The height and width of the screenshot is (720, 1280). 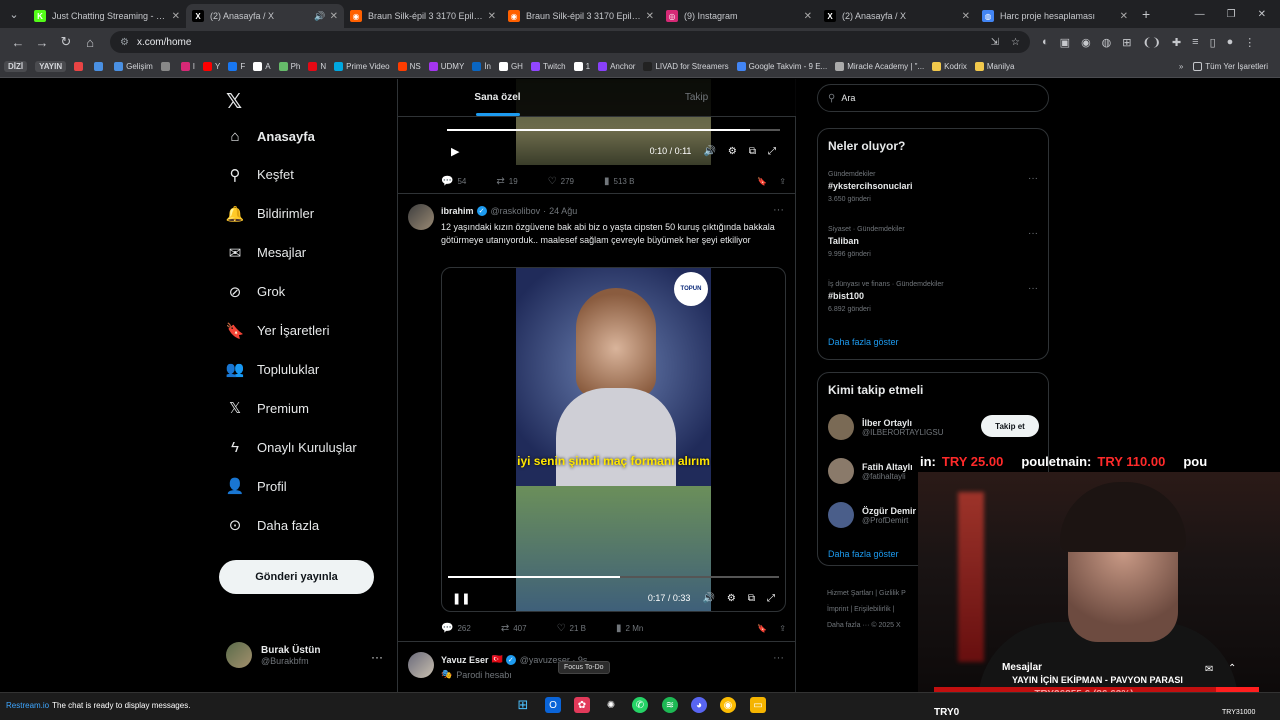 I want to click on avatar, so click(x=421, y=217).